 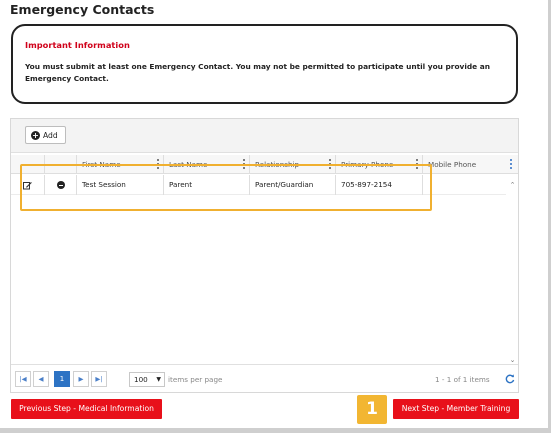 I want to click on header-primary-phone: Primary Phone, so click(x=379, y=164).